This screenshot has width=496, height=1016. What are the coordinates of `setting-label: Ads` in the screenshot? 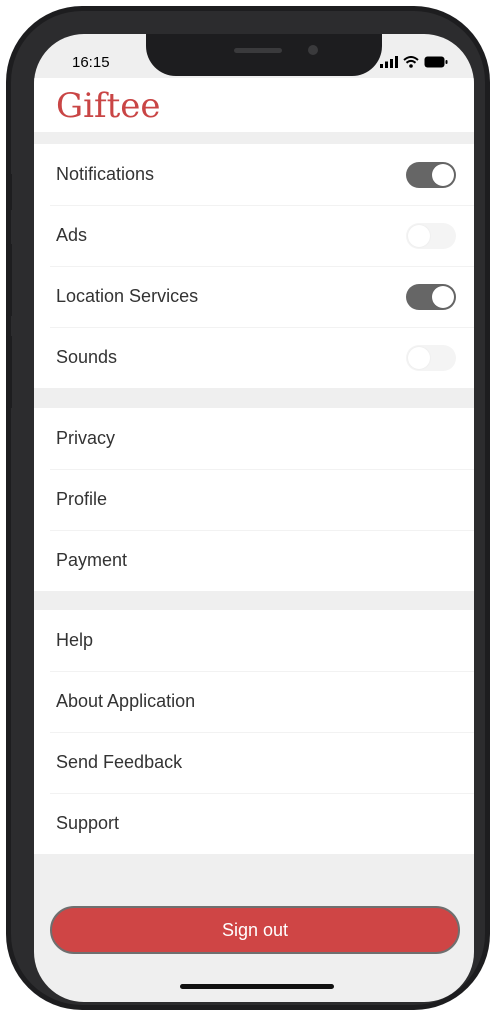 It's located at (72, 235).